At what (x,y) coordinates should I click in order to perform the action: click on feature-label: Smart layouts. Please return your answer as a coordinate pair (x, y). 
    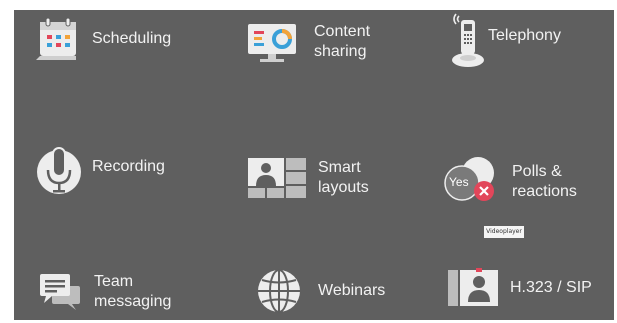
    Looking at the image, I should click on (343, 177).